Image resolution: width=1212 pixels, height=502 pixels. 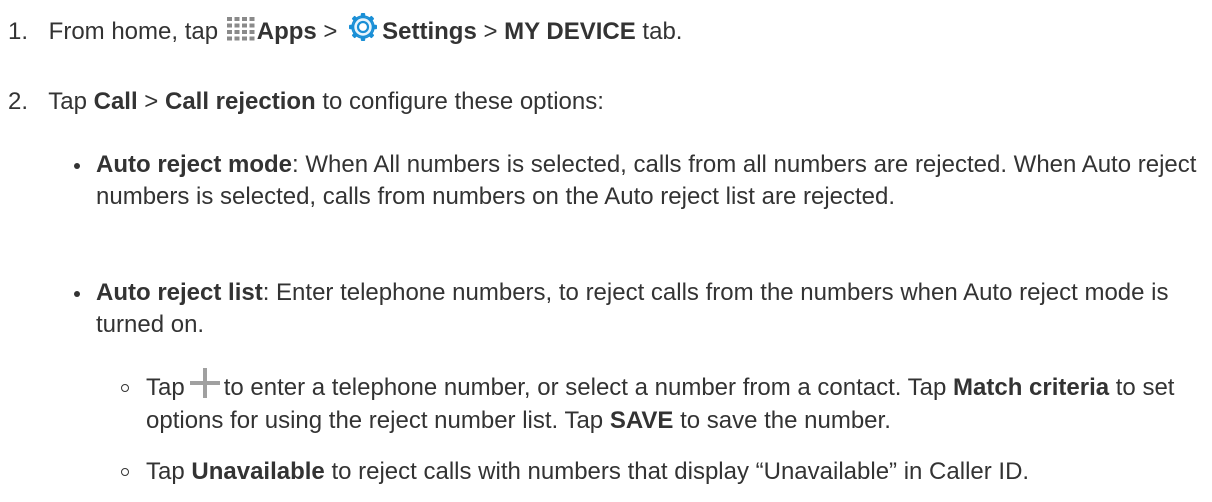 I want to click on settings-label: Settings, so click(x=429, y=31).